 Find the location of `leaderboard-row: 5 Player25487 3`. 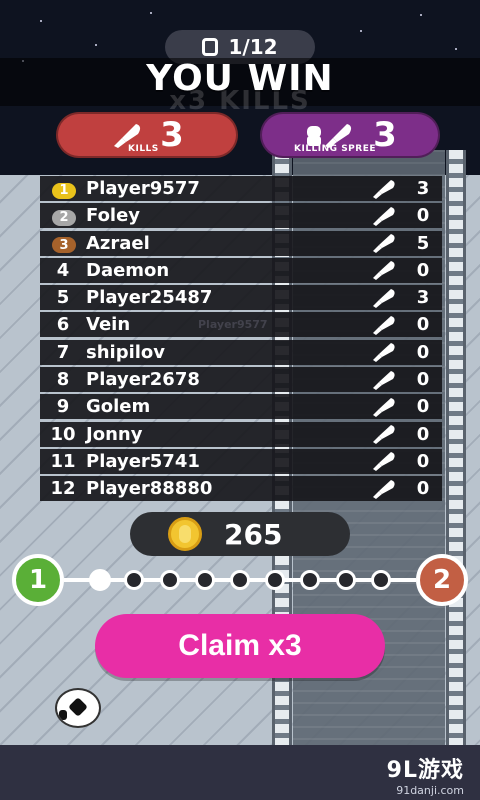

leaderboard-row: 5 Player25487 3 is located at coordinates (241, 298).